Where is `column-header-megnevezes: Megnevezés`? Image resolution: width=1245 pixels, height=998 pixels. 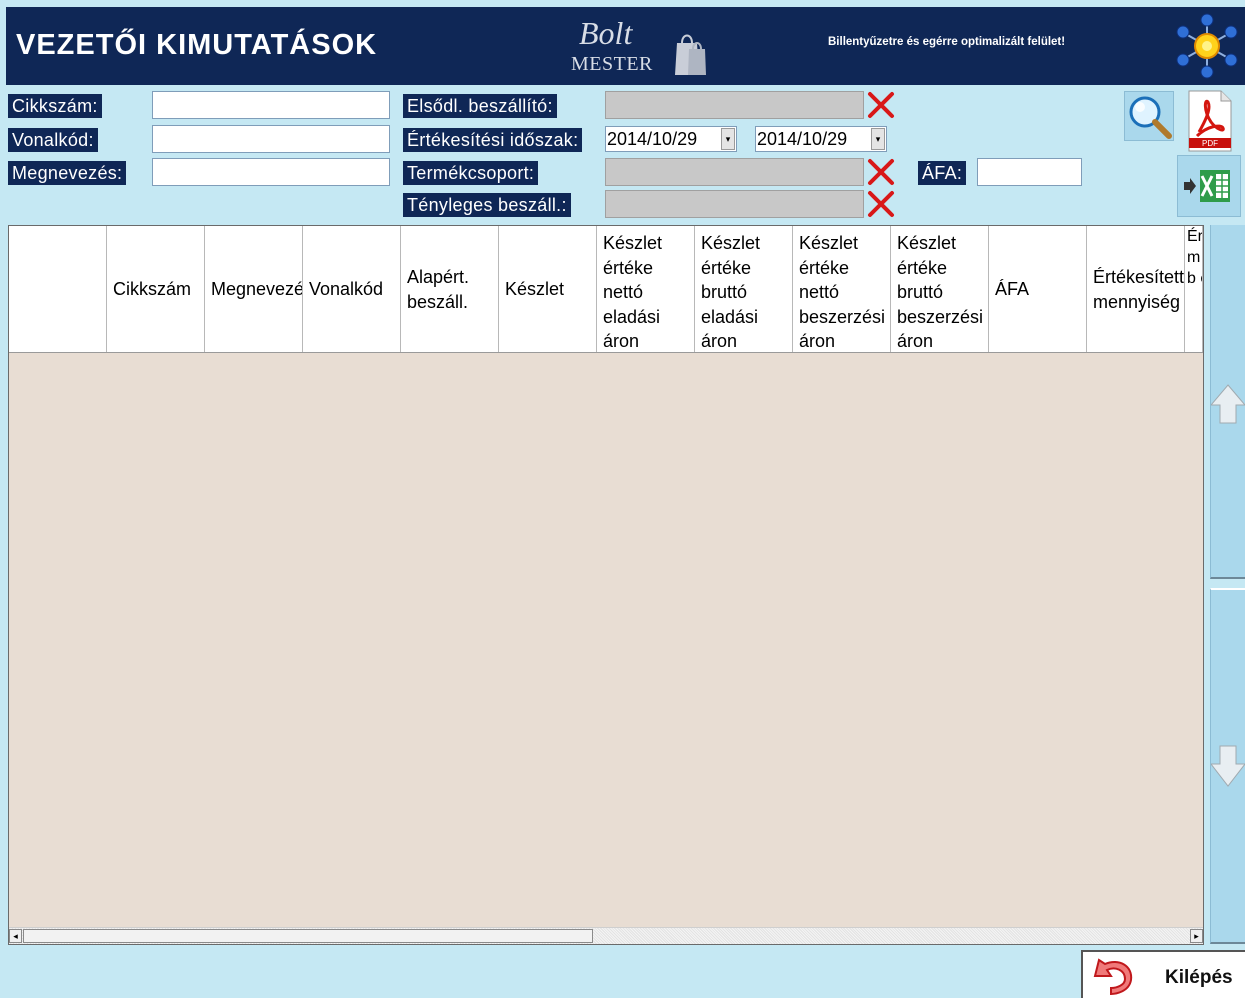
column-header-megnevezes: Megnevezés is located at coordinates (254, 289).